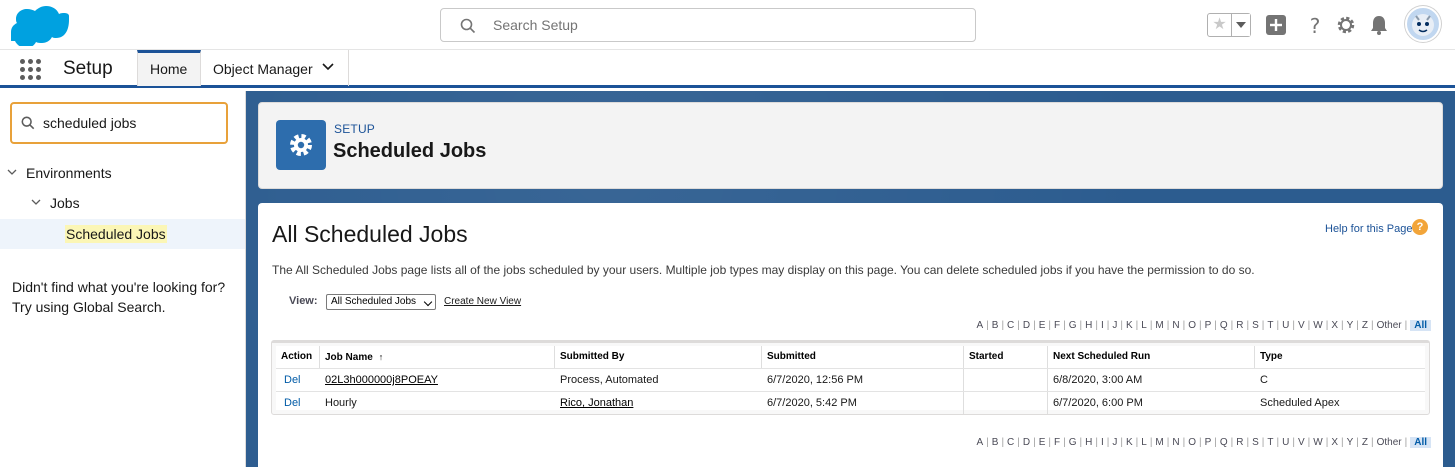 The height and width of the screenshot is (467, 1455). I want to click on tree-item-label: Scheduled Jobs, so click(116, 234).